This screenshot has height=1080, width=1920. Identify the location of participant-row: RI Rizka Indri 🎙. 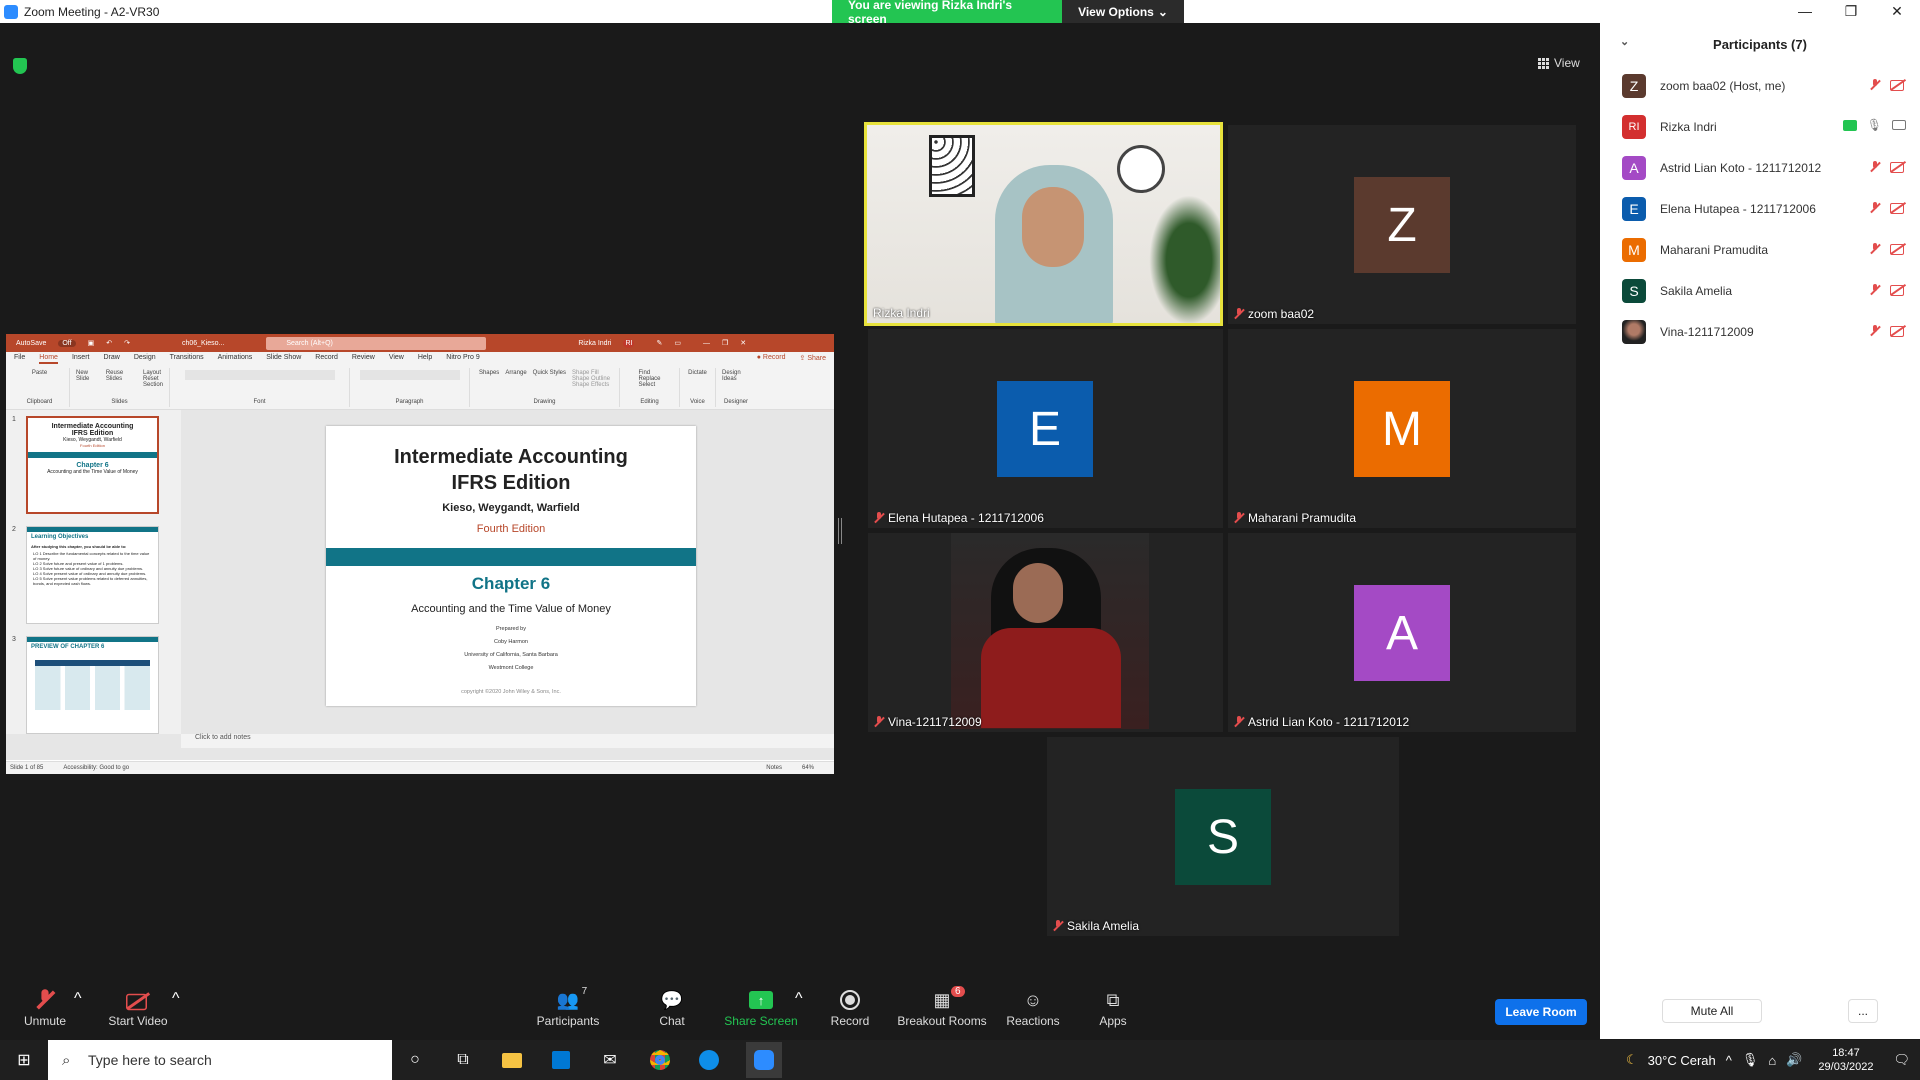
(1760, 126).